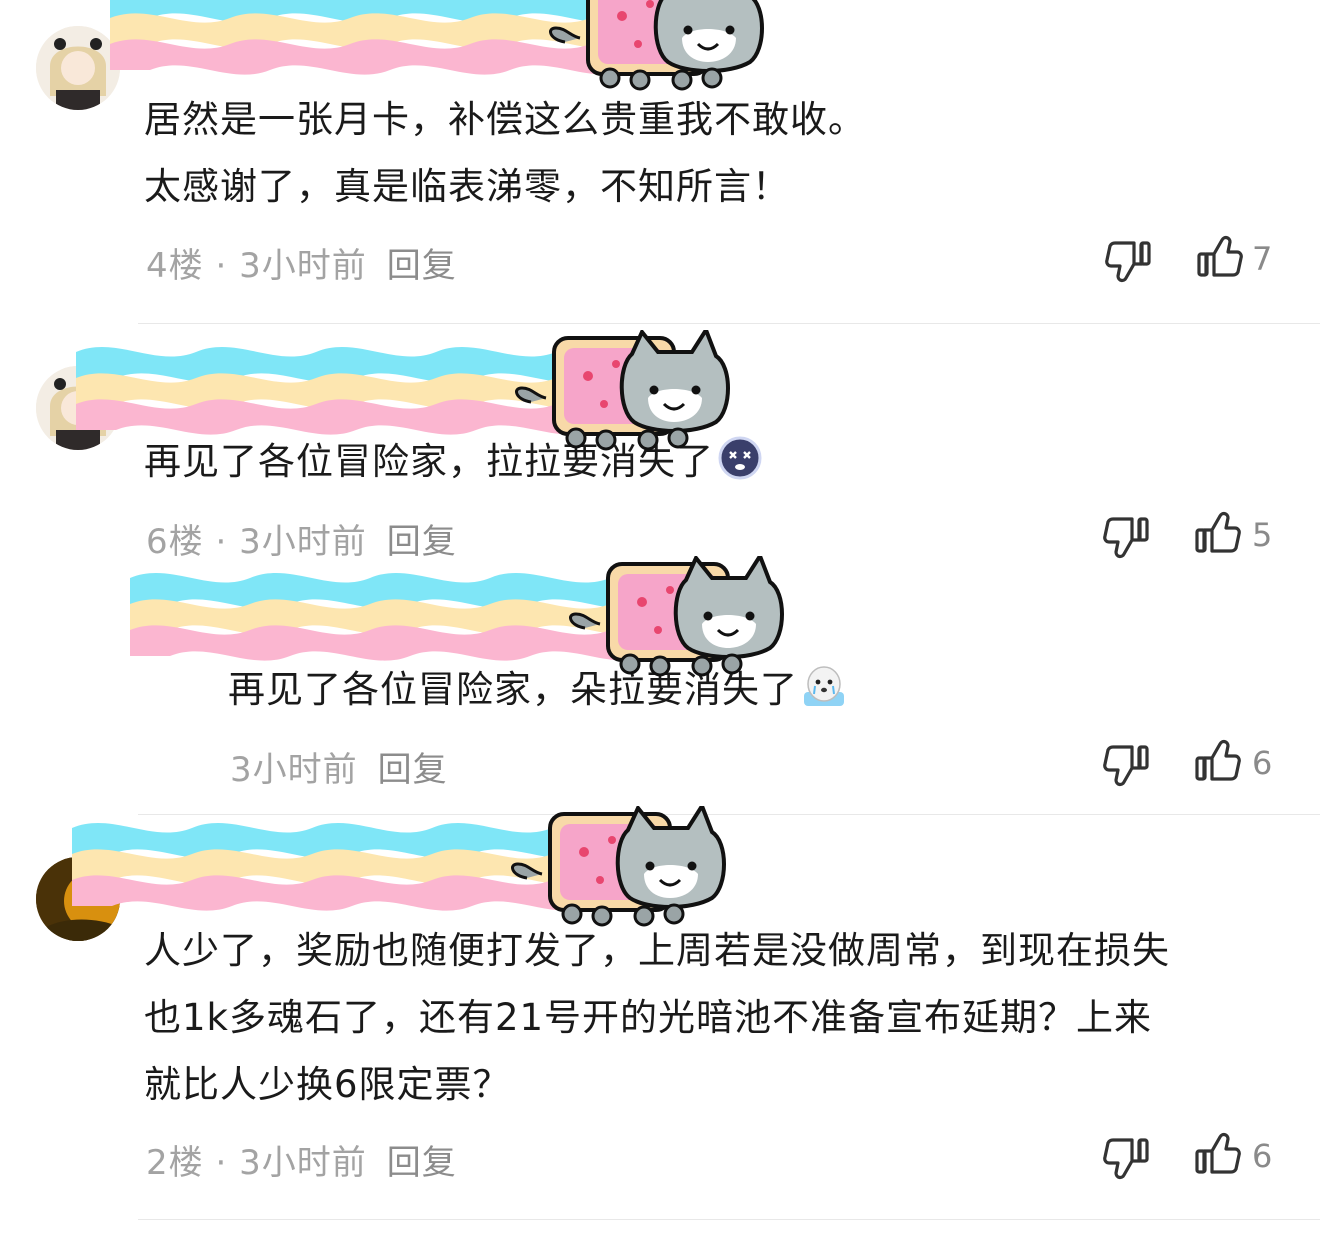  What do you see at coordinates (505, 153) in the screenshot?
I see `comment-text: 居然是一张月卡，补偿这么贵重我不敢收。 太感谢了，真是临表涕零，不知所言！` at bounding box center [505, 153].